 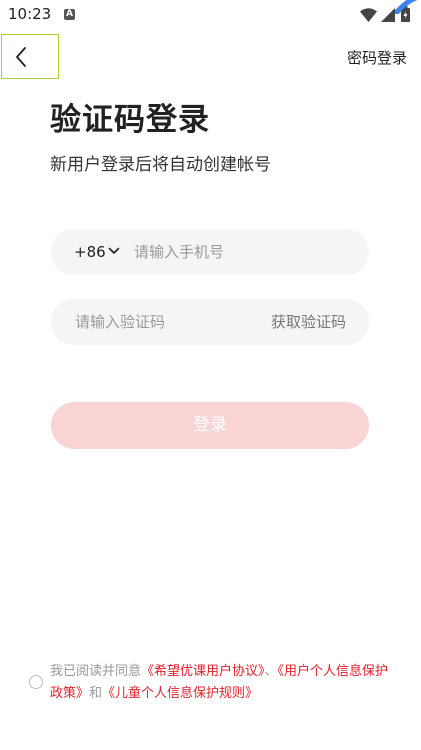 I want to click on agreement-checkbox, so click(x=36, y=682).